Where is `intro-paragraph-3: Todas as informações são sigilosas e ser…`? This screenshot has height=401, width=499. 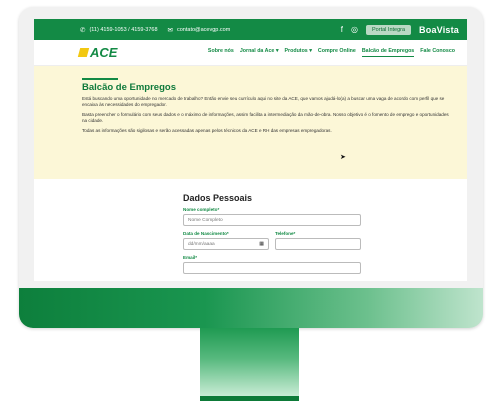 intro-paragraph-3: Todas as informações são sigilosas e ser… is located at coordinates (207, 131).